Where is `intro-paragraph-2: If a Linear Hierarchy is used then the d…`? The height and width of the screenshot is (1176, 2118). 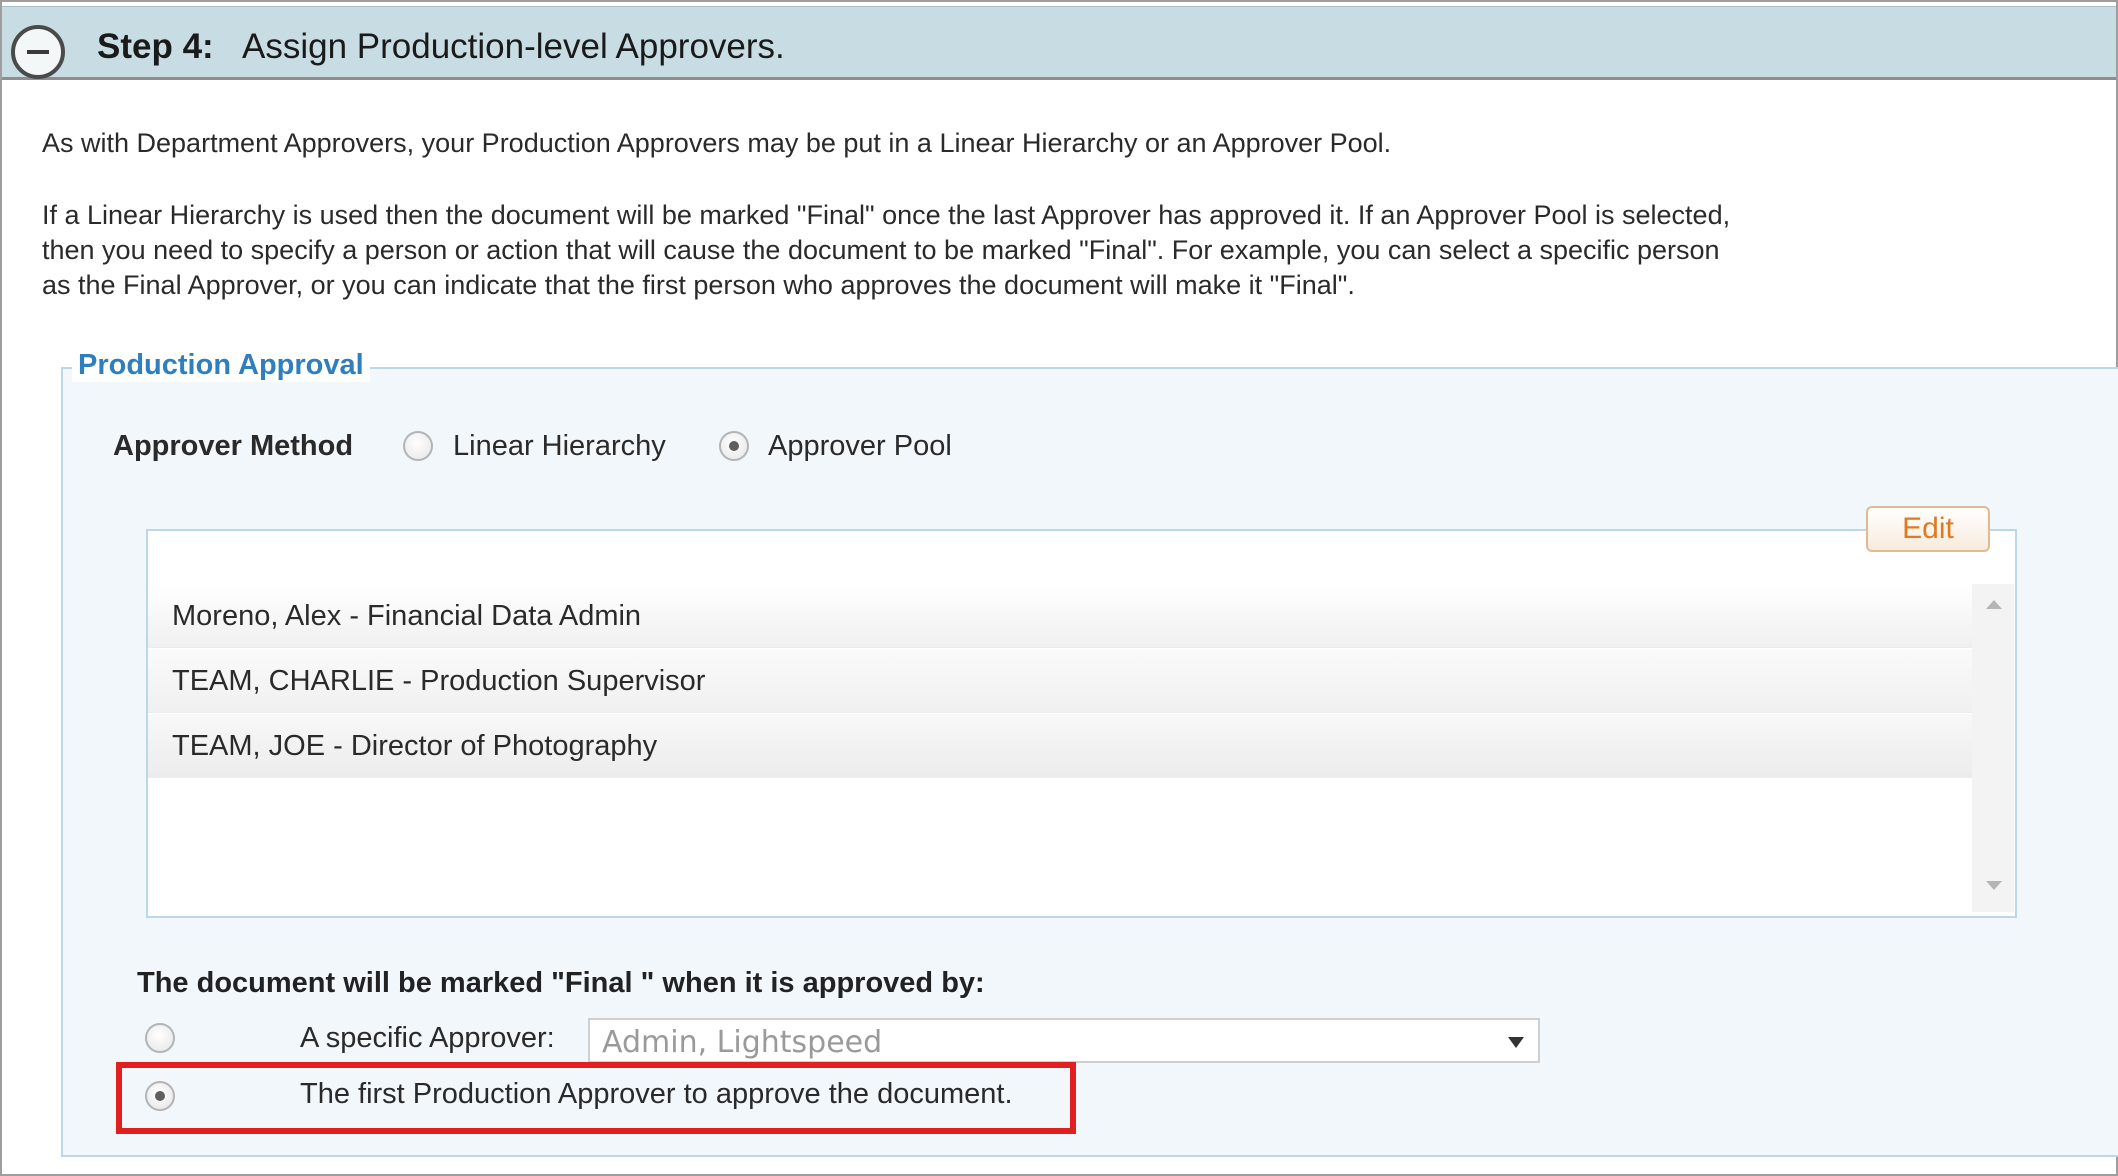
intro-paragraph-2: If a Linear Hierarchy is used then the d… is located at coordinates (886, 250).